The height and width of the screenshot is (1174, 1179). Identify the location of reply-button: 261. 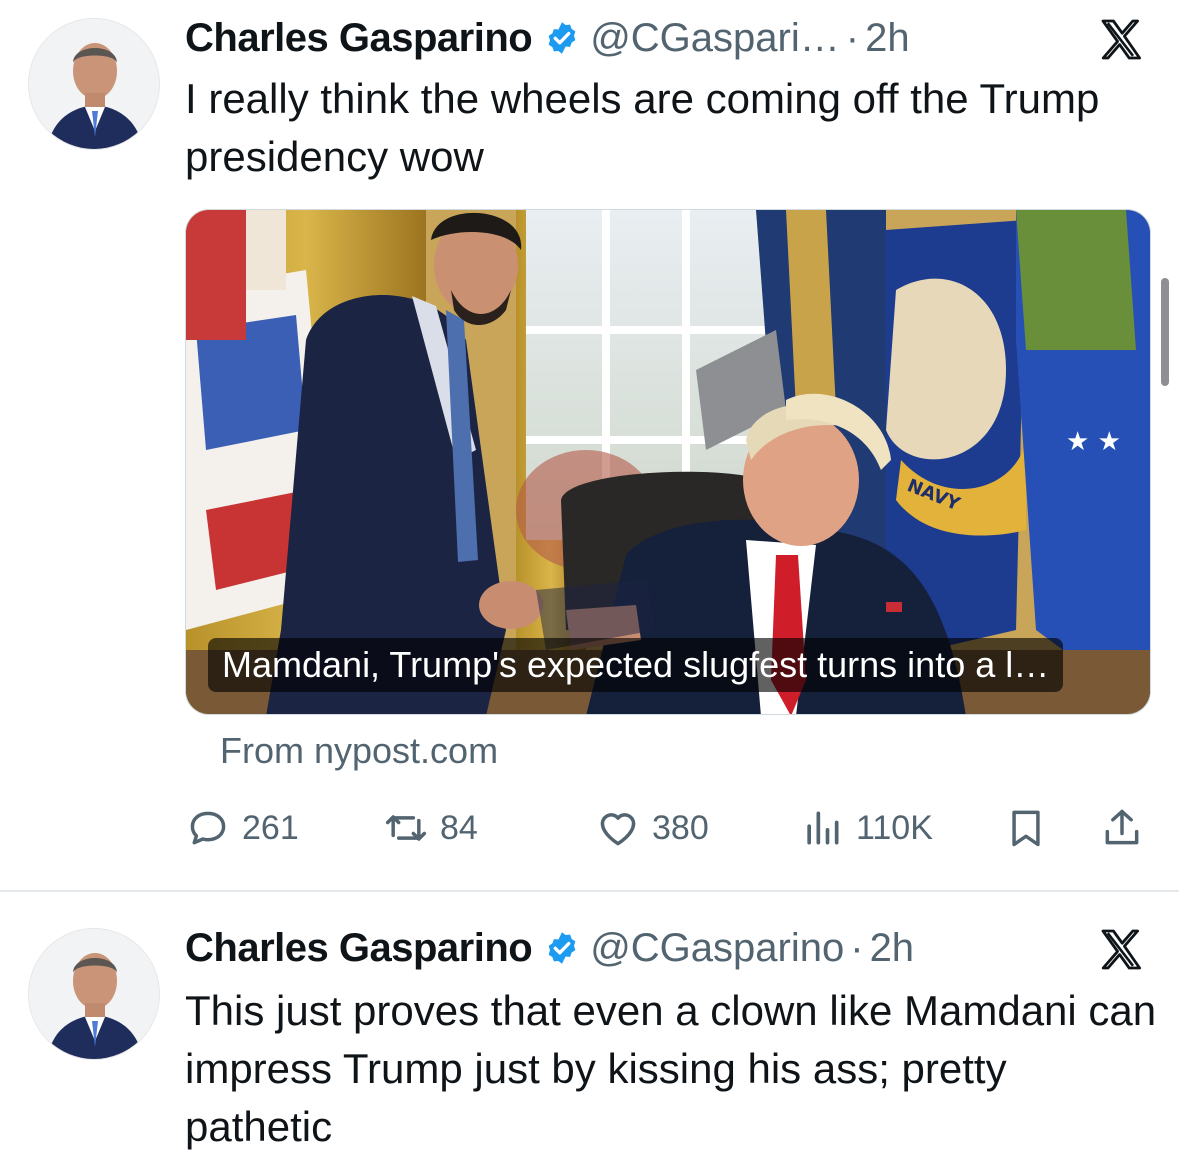
(242, 828).